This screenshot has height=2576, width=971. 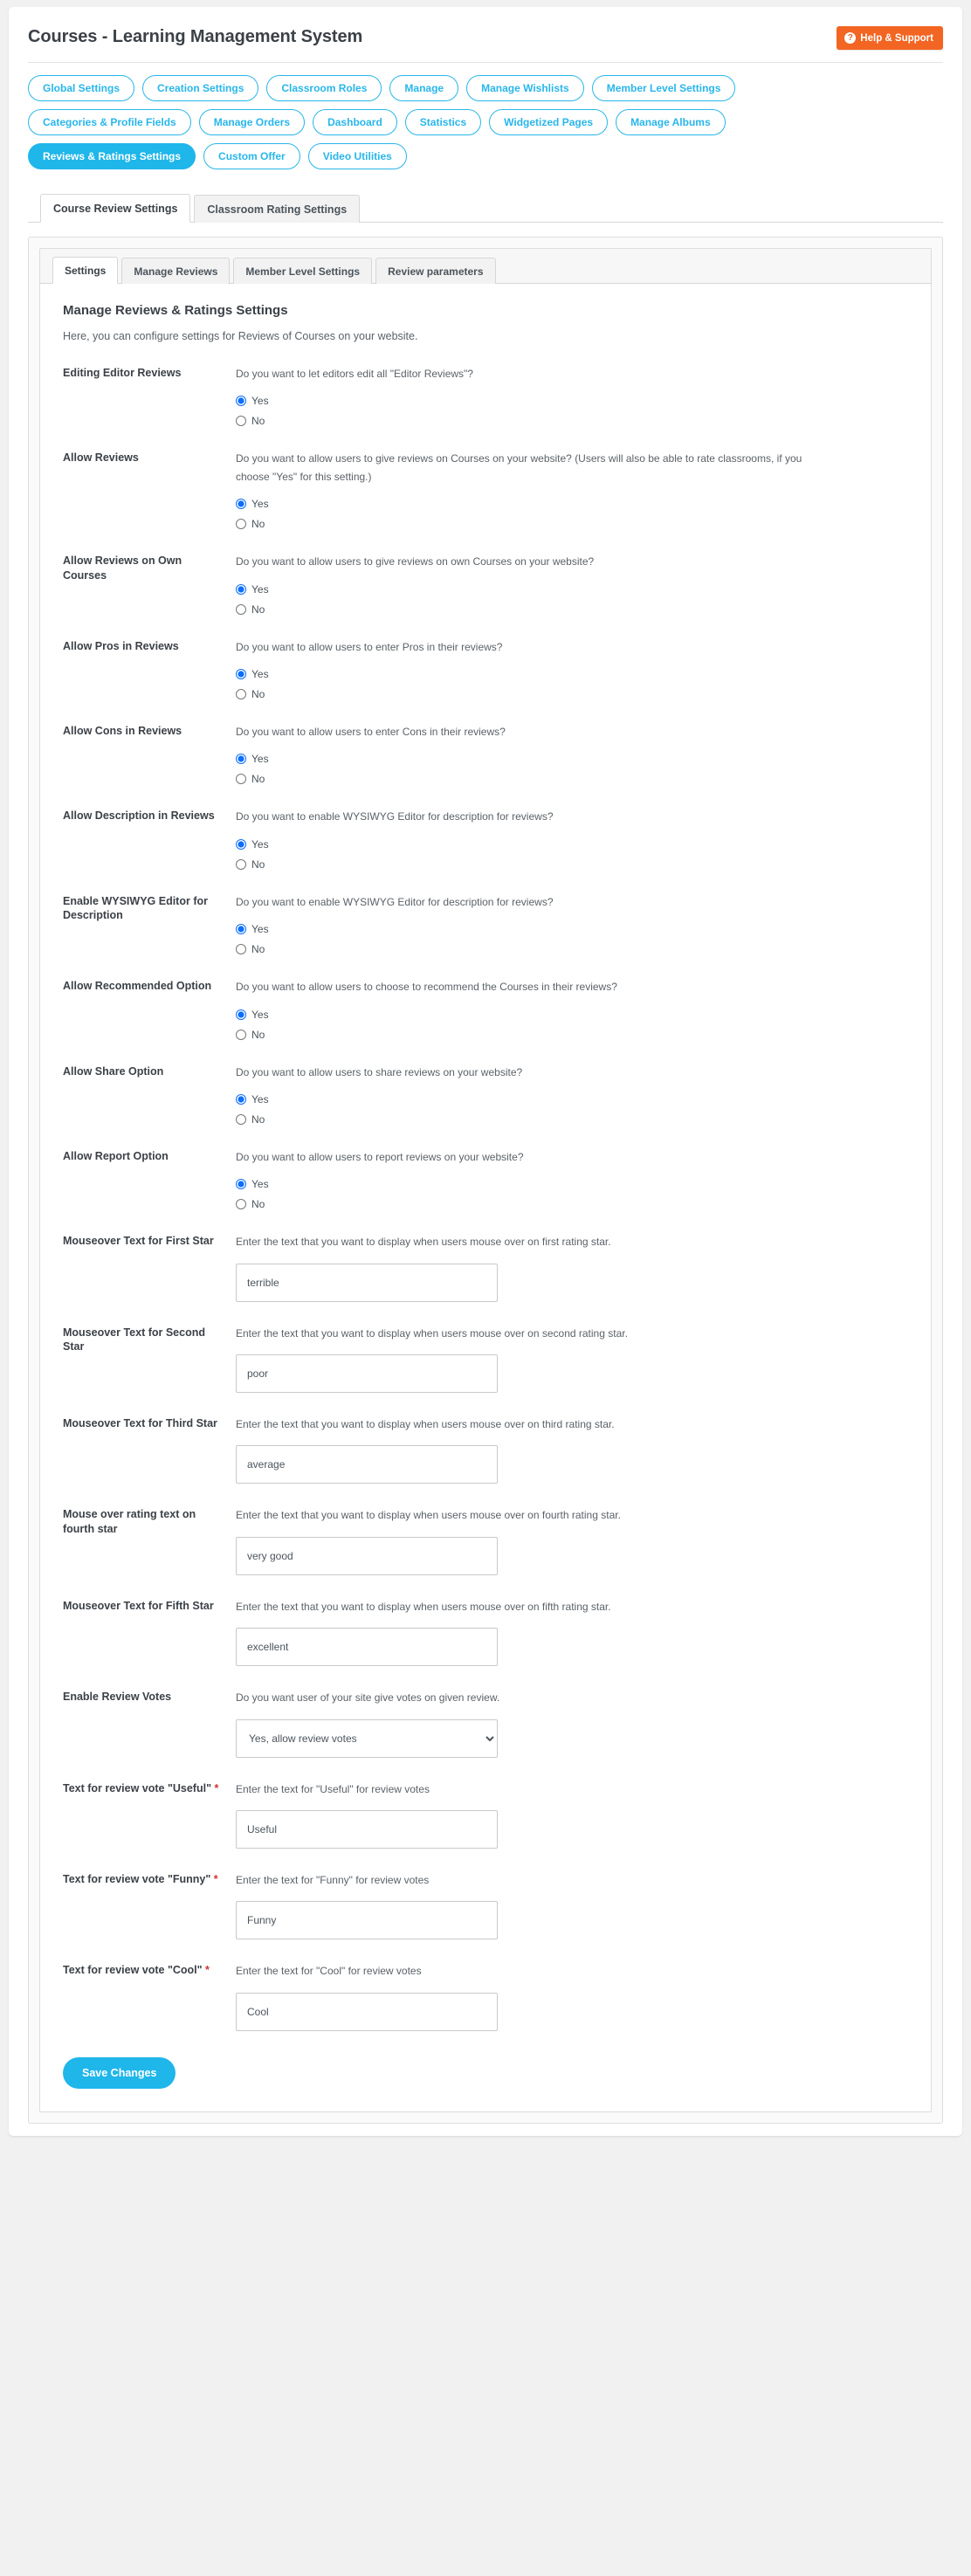 I want to click on text-input-mouse-over-rating-text-on-fourth-star, so click(x=367, y=1555).